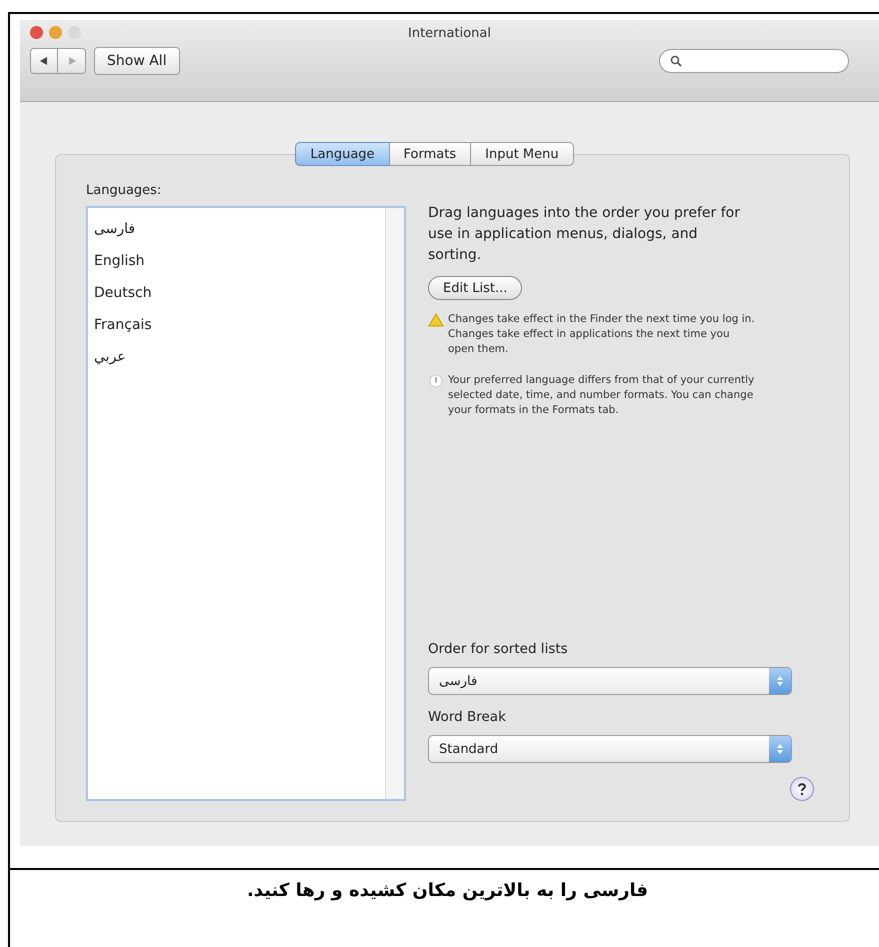 The width and height of the screenshot is (879, 947). Describe the element at coordinates (342, 154) in the screenshot. I see `tab: Language` at that location.